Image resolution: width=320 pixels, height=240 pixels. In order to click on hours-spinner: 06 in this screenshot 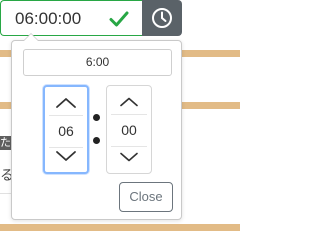, I will do `click(66, 129)`.